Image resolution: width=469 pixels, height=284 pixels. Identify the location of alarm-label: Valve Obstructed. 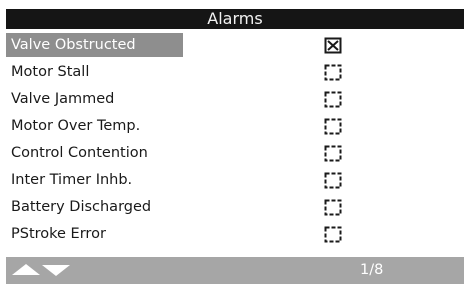
(94, 45).